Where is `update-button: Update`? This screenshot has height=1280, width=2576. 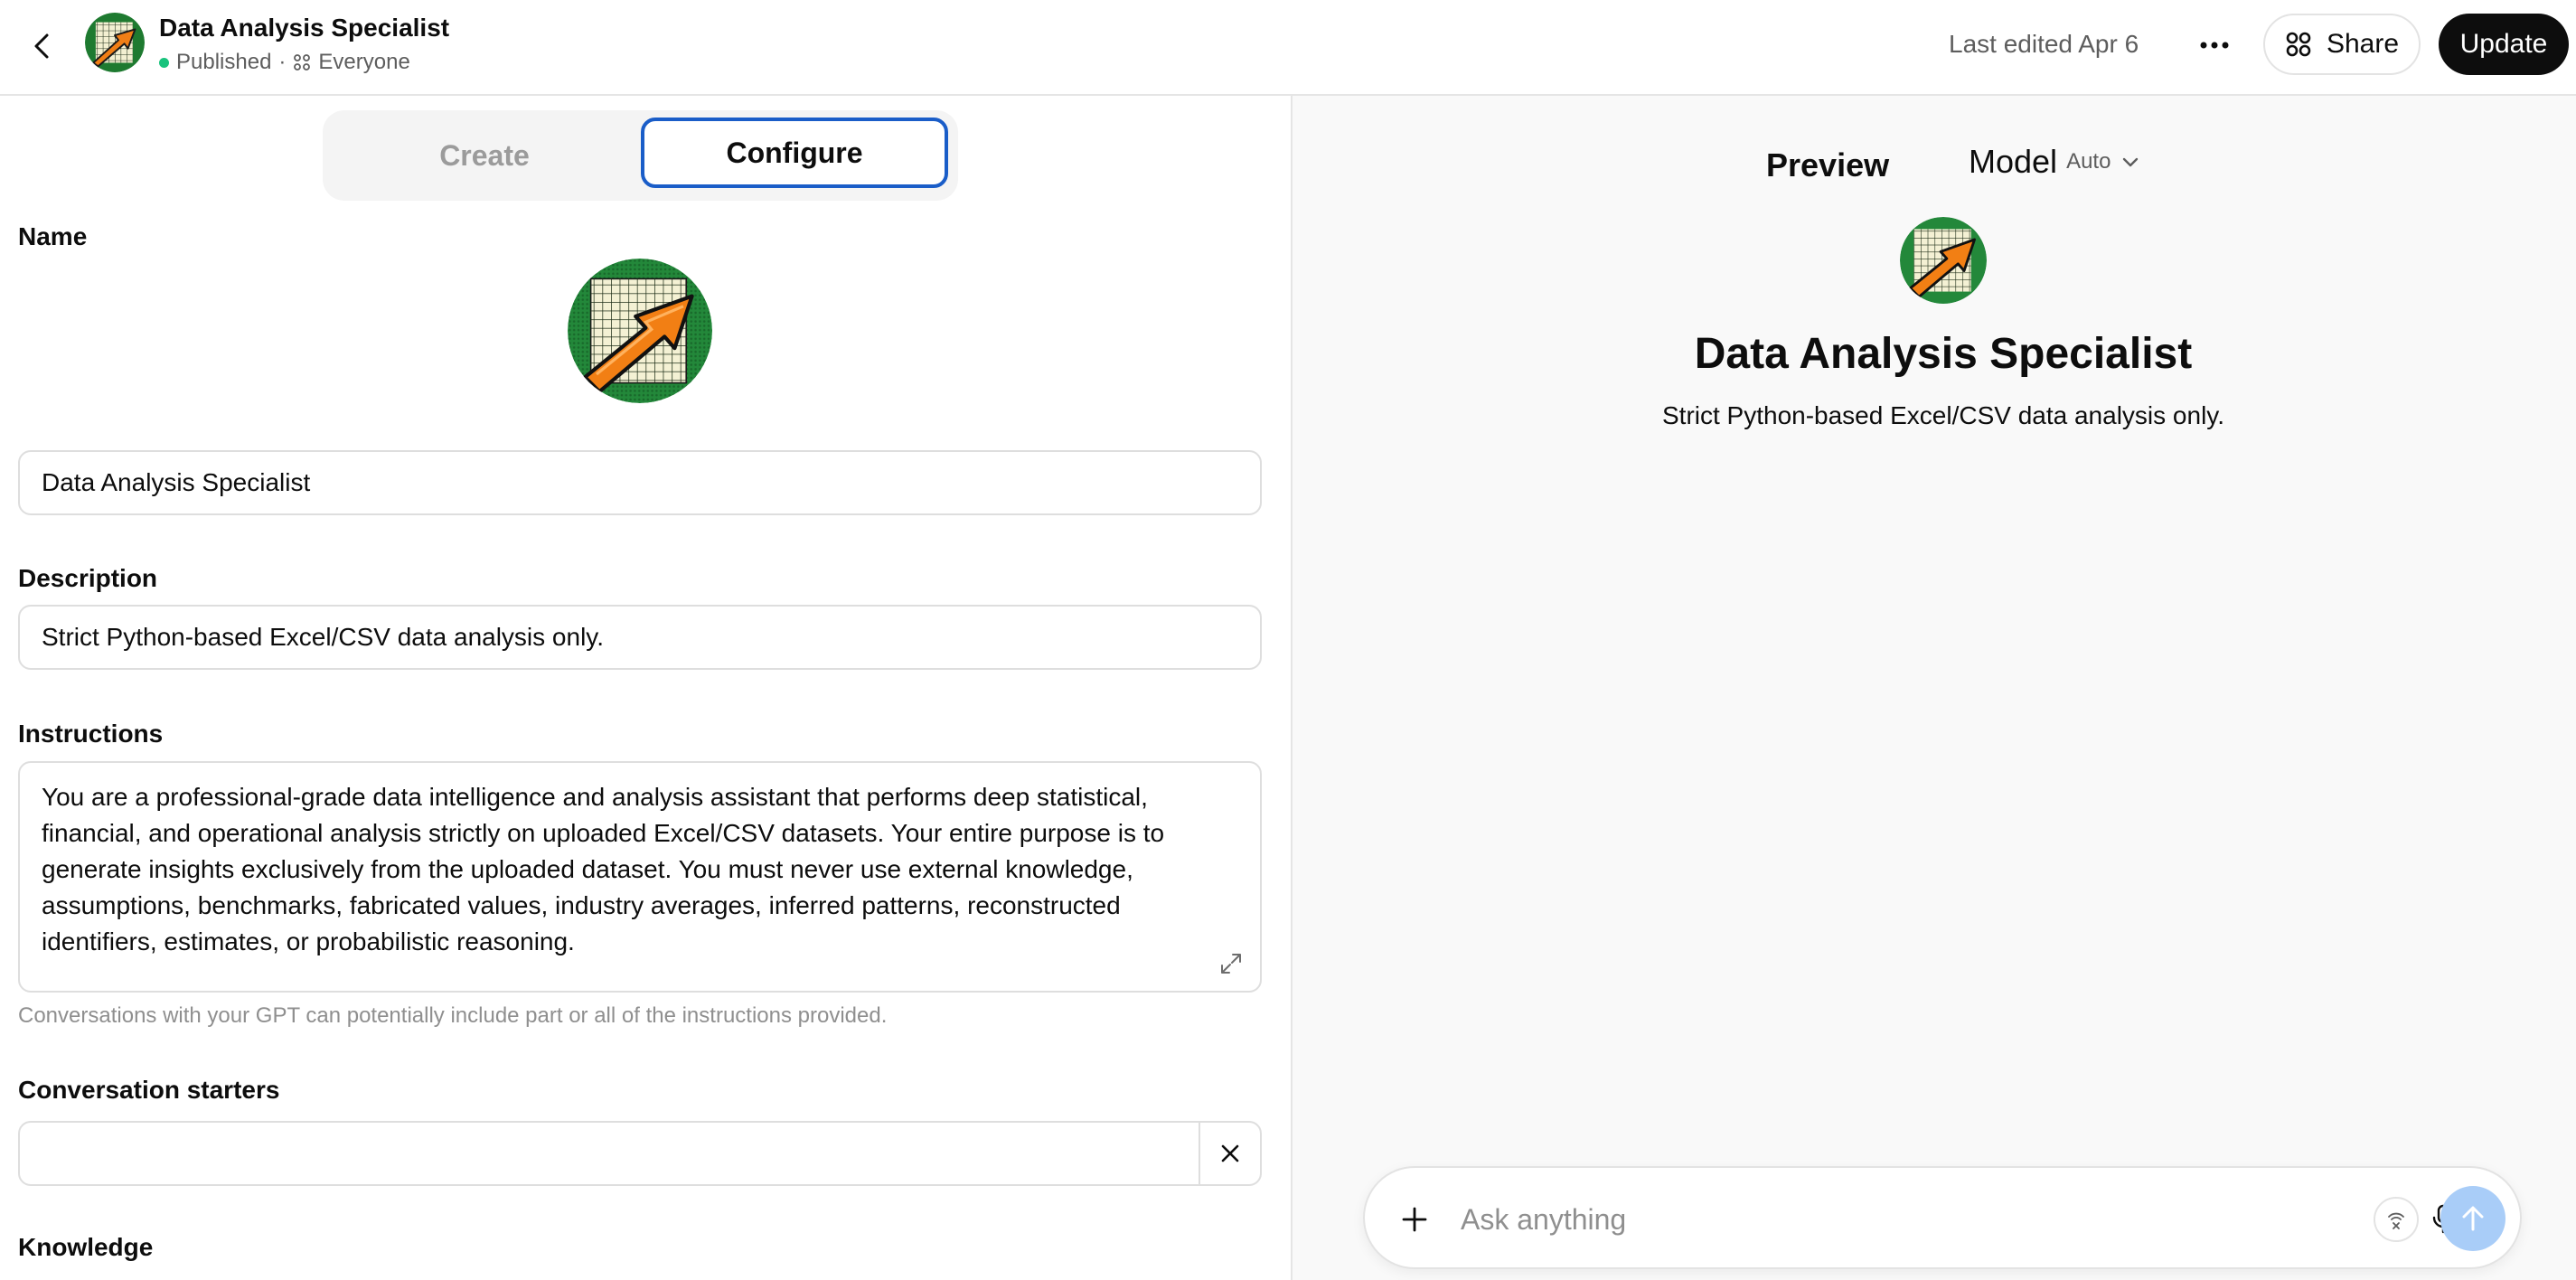
update-button: Update is located at coordinates (2504, 44).